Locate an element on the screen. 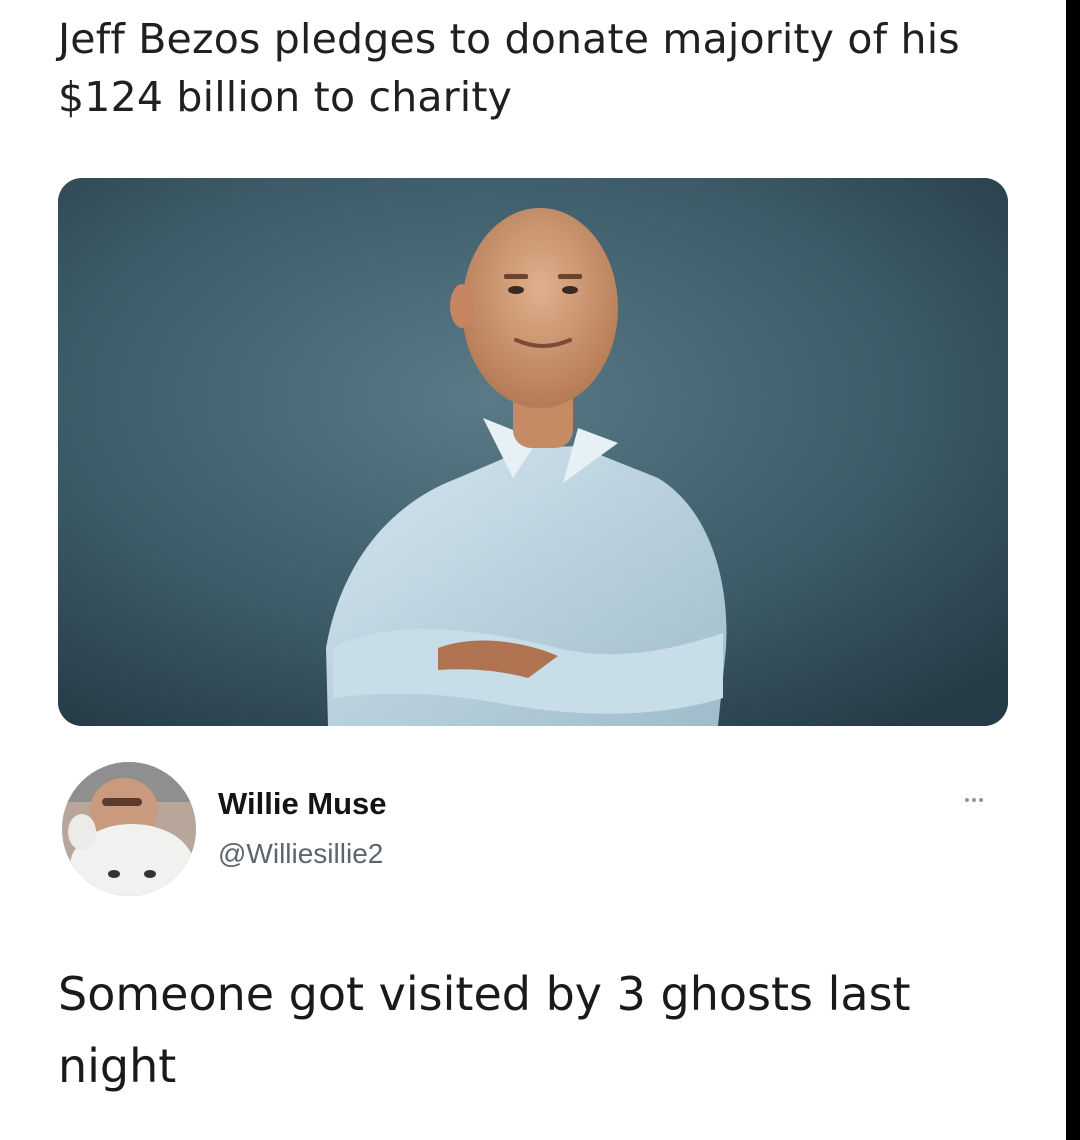 The image size is (1080, 1140). author-display-name: Willie Muse is located at coordinates (302, 804).